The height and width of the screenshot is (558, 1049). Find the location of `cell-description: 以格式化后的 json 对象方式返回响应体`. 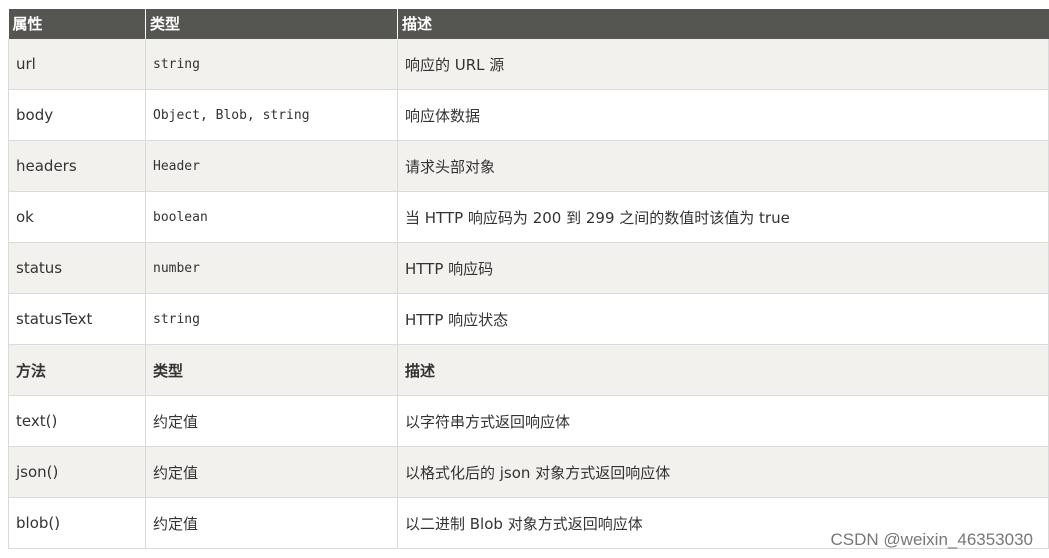

cell-description: 以格式化后的 json 对象方式返回响应体 is located at coordinates (723, 472).